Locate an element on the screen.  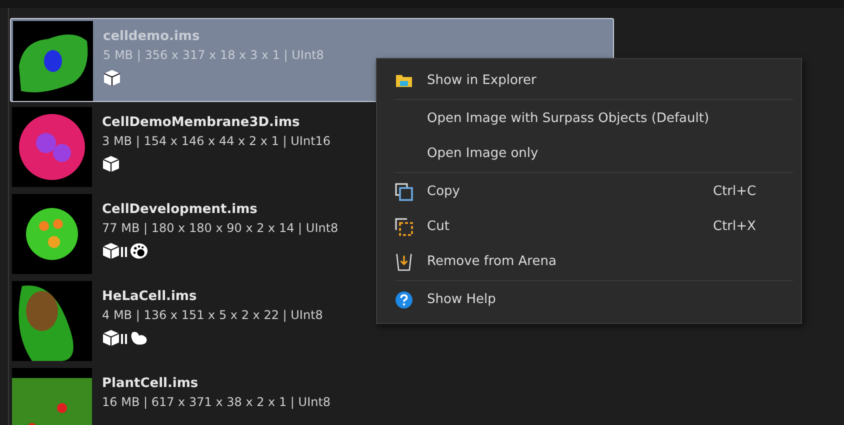
spots-icon is located at coordinates (139, 251).